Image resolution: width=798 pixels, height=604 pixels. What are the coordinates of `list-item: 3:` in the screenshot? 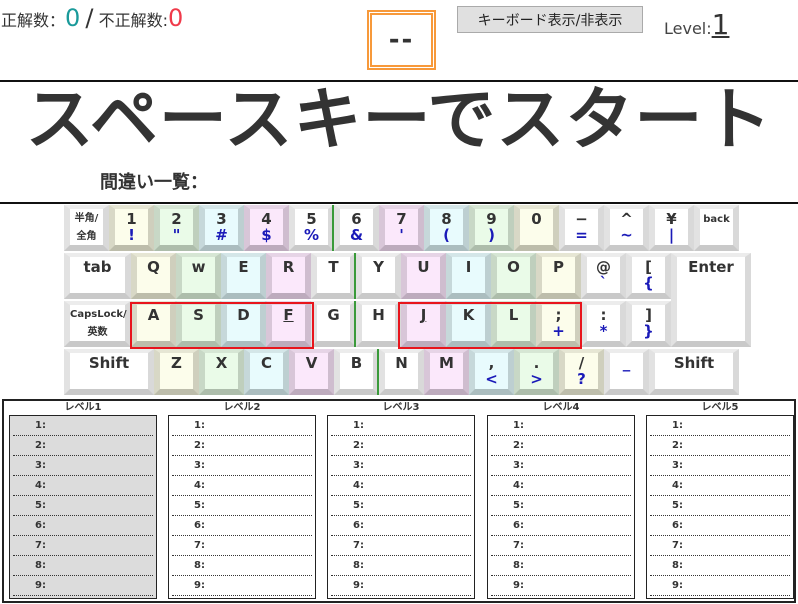 It's located at (720, 466).